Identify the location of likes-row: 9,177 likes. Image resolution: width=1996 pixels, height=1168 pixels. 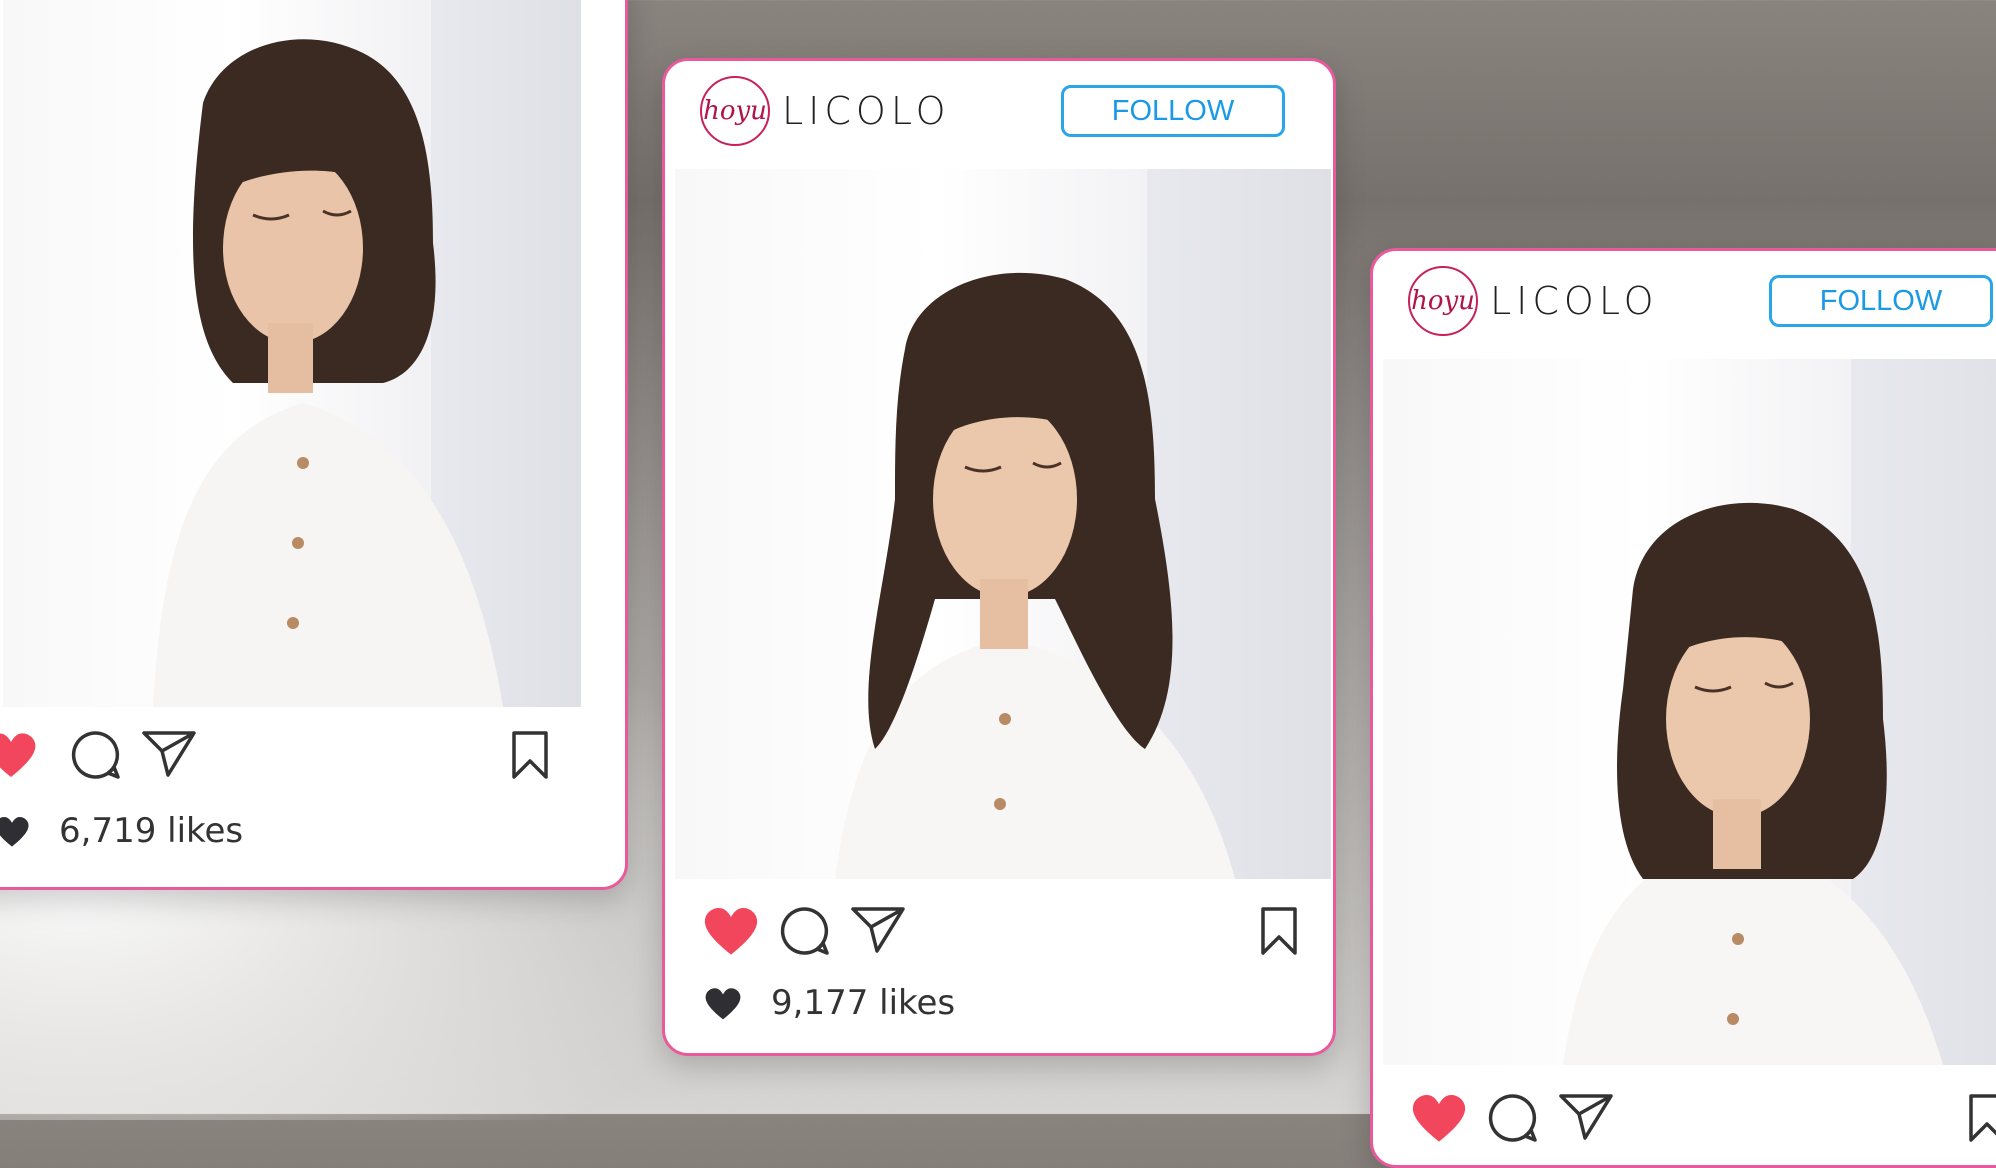
(829, 1003).